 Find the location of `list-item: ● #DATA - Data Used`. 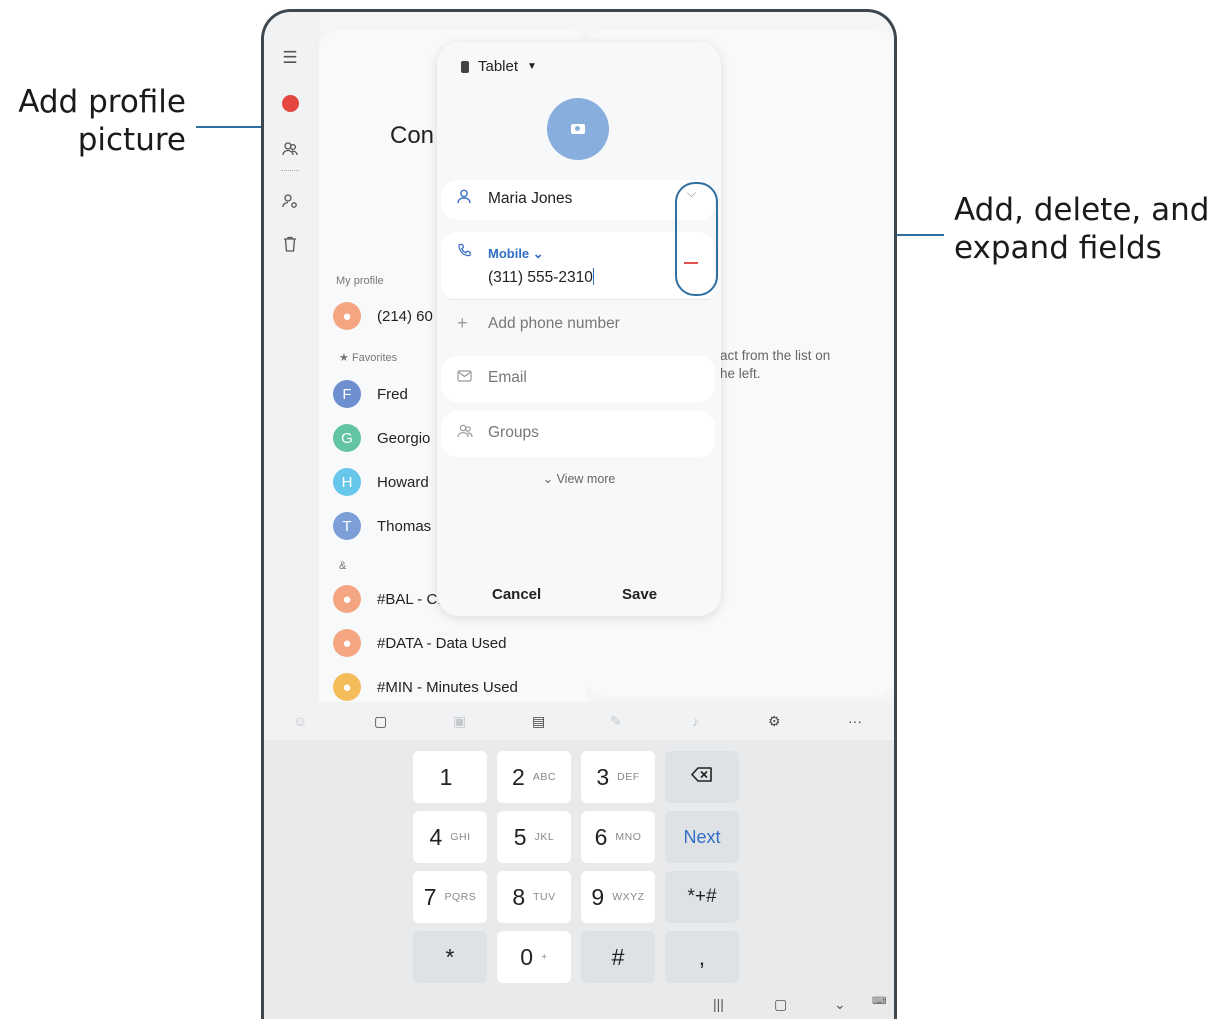

list-item: ● #DATA - Data Used is located at coordinates (420, 643).